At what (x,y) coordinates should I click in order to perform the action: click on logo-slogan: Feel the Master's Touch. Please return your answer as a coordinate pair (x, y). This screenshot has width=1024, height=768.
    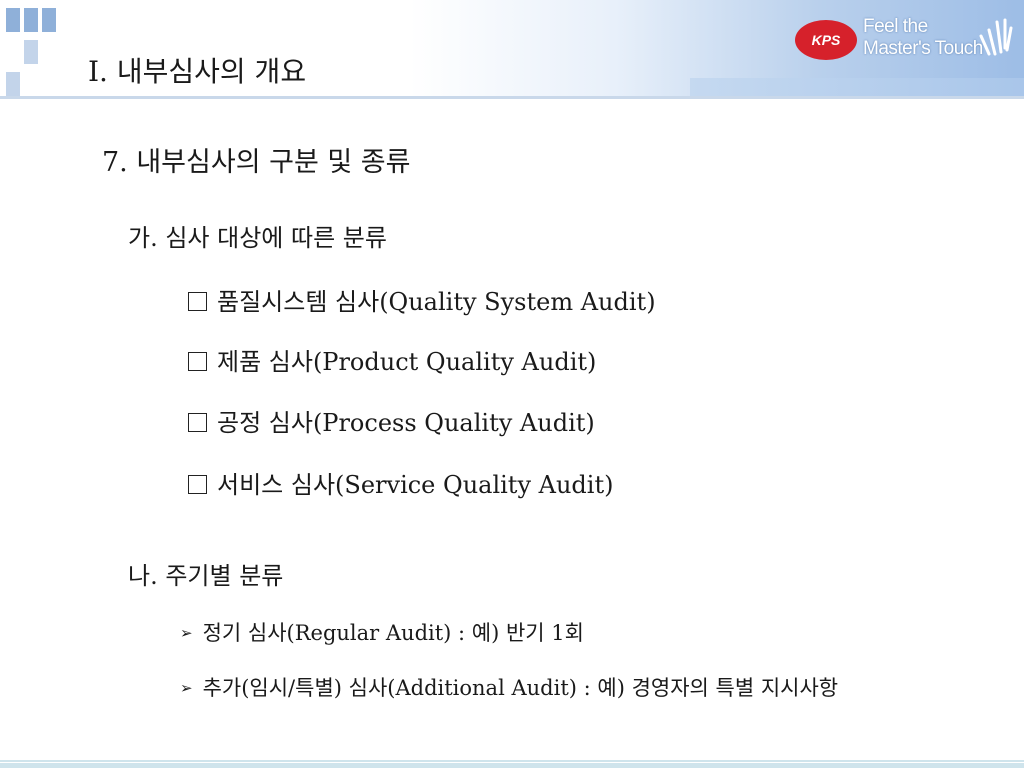
    Looking at the image, I should click on (923, 38).